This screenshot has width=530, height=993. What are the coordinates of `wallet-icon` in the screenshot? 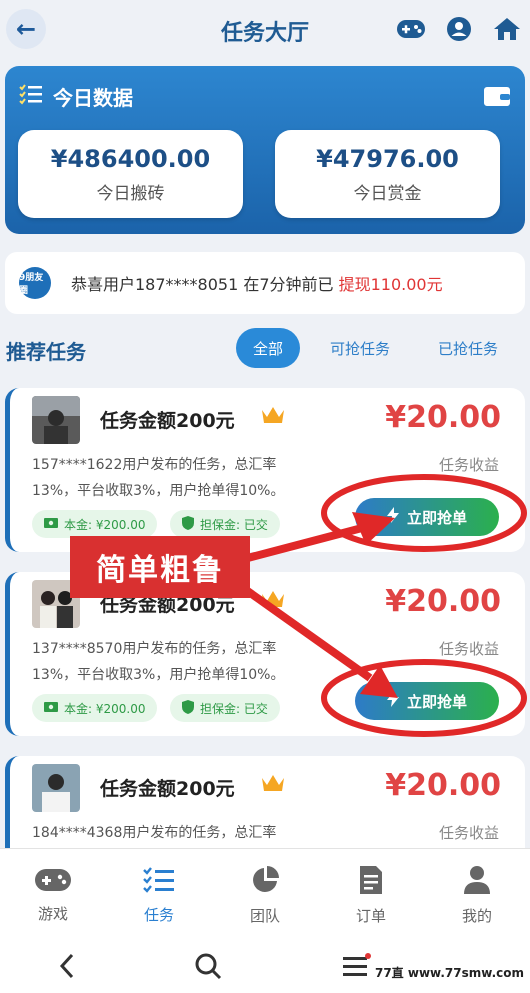 It's located at (497, 98).